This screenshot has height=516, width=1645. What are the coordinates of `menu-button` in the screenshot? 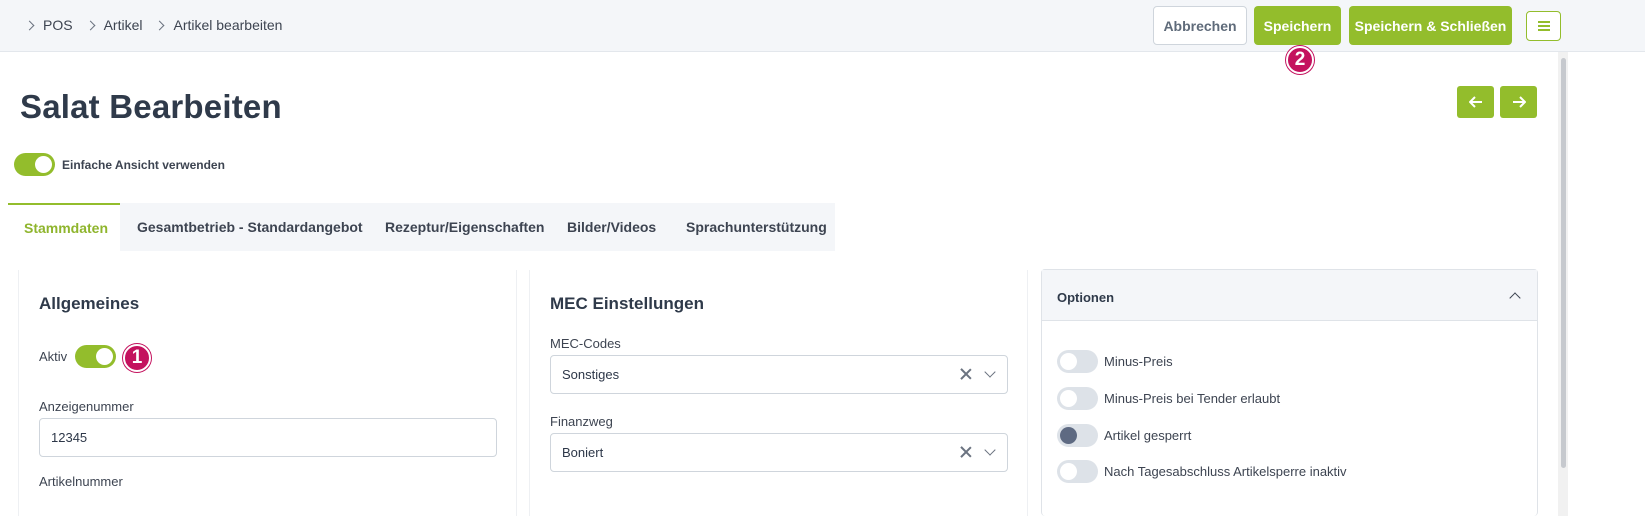 It's located at (1543, 26).